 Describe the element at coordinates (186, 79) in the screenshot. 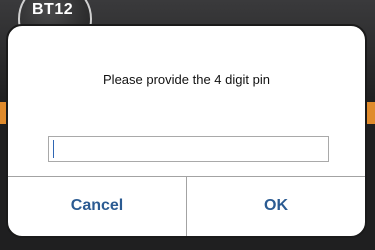

I see `dialog-message: Please provide the 4 digit pin` at that location.